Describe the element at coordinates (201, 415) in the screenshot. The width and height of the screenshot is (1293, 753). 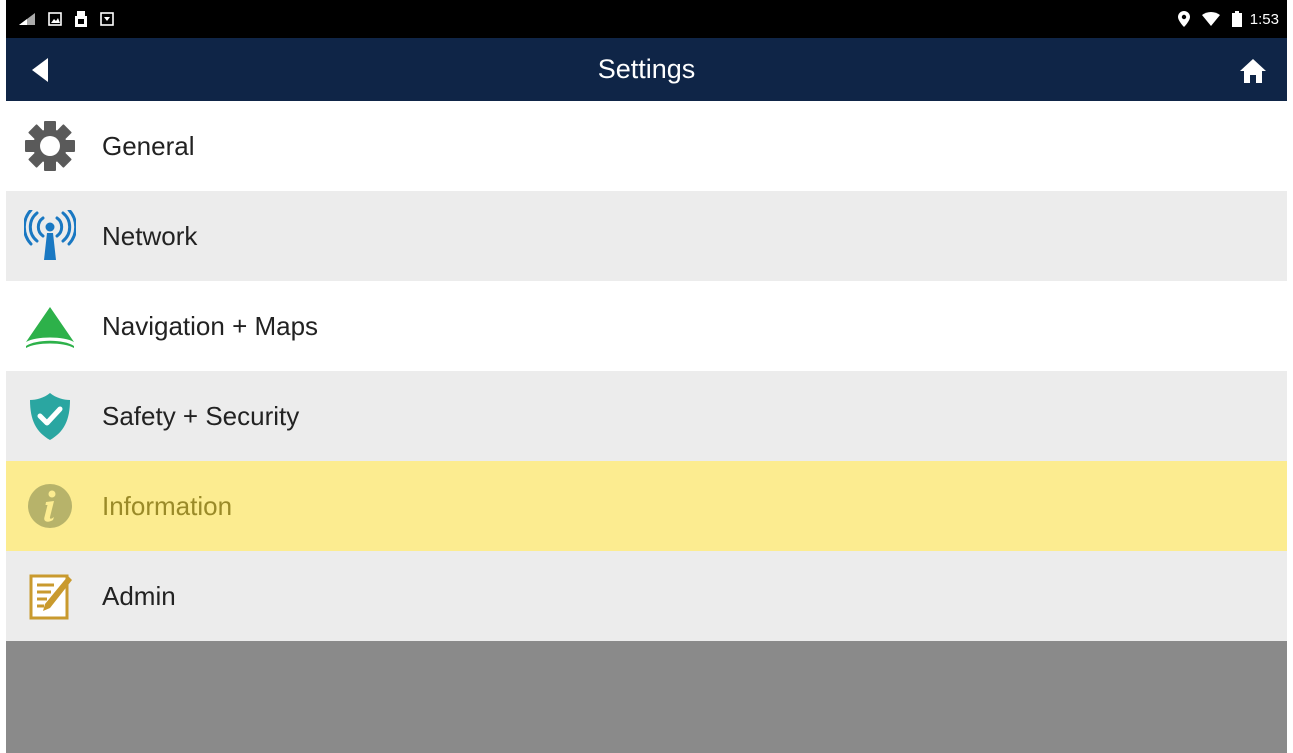
I see `settings-item-label: Safety + Security` at that location.